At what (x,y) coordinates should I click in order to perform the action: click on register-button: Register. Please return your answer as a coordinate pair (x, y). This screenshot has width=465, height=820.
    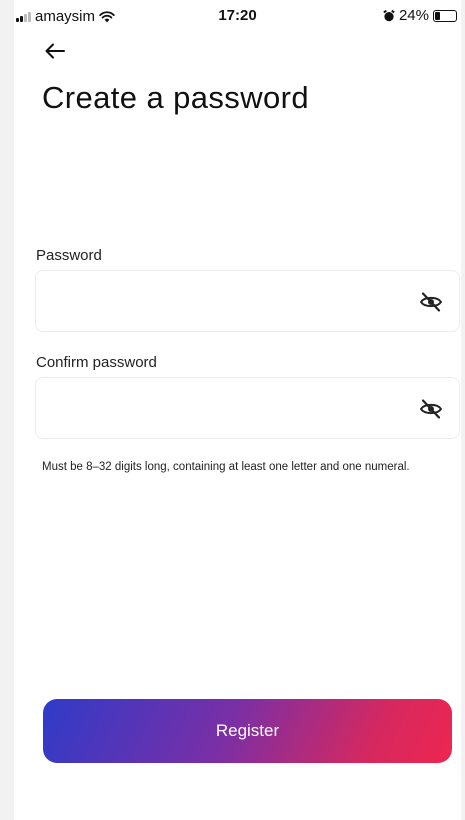
    Looking at the image, I should click on (247, 731).